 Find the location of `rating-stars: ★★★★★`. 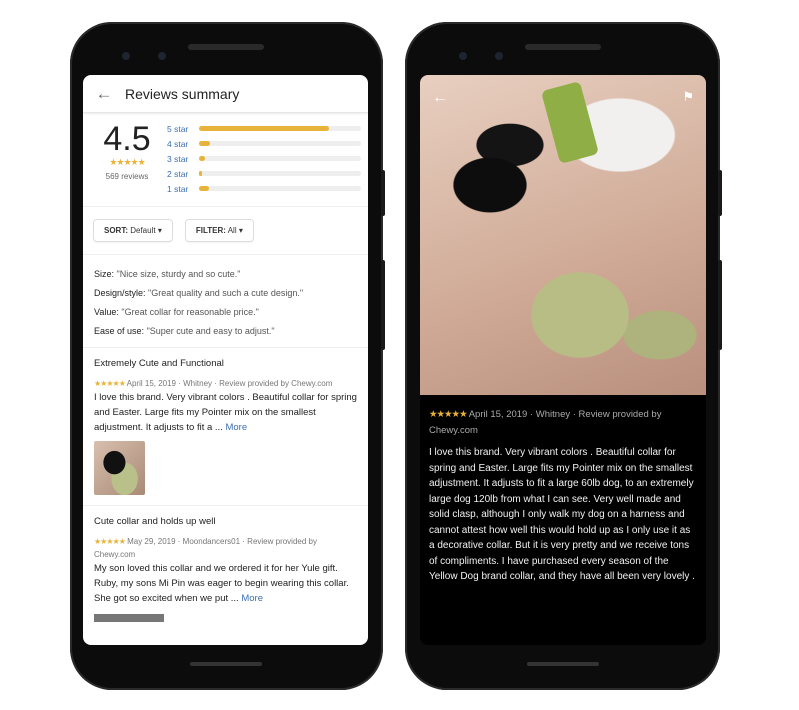

rating-stars: ★★★★★ is located at coordinates (127, 162).